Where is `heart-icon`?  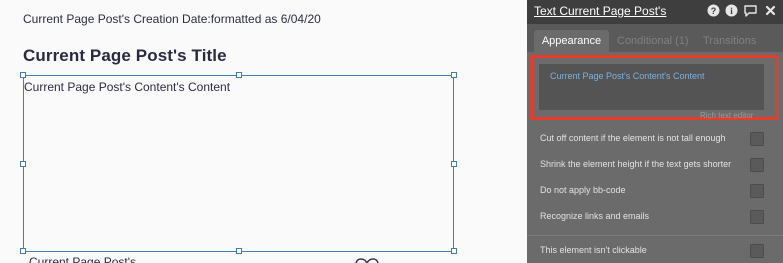
heart-icon is located at coordinates (367, 260).